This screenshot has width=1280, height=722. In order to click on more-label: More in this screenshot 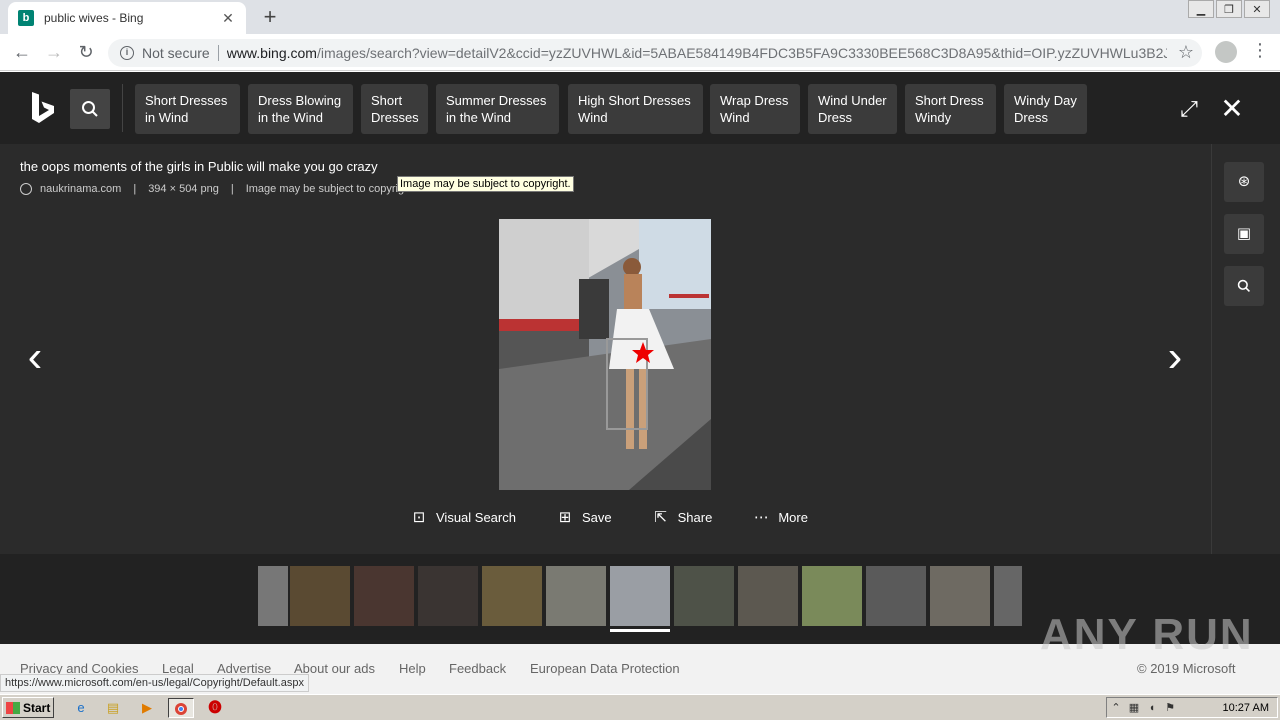, I will do `click(793, 517)`.